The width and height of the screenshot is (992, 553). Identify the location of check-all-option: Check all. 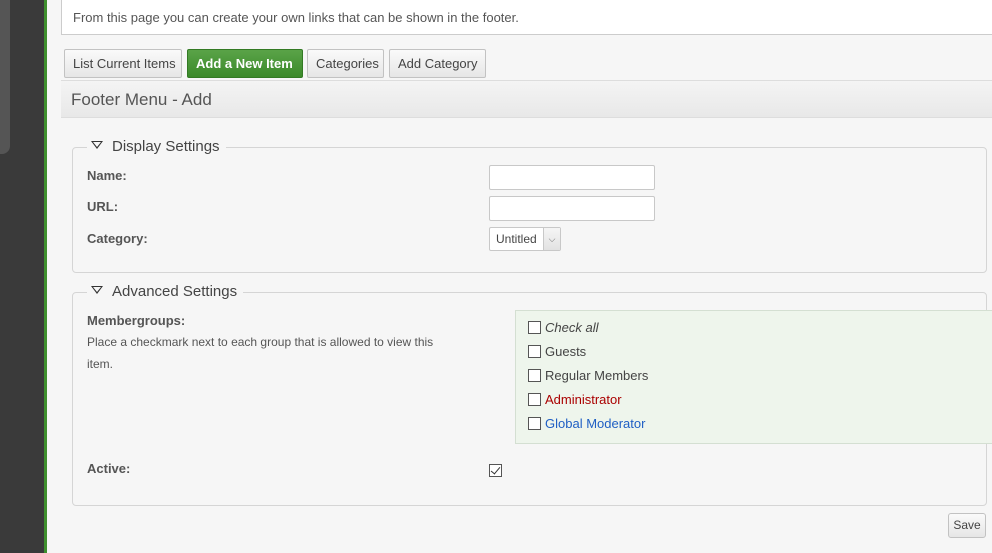
(563, 327).